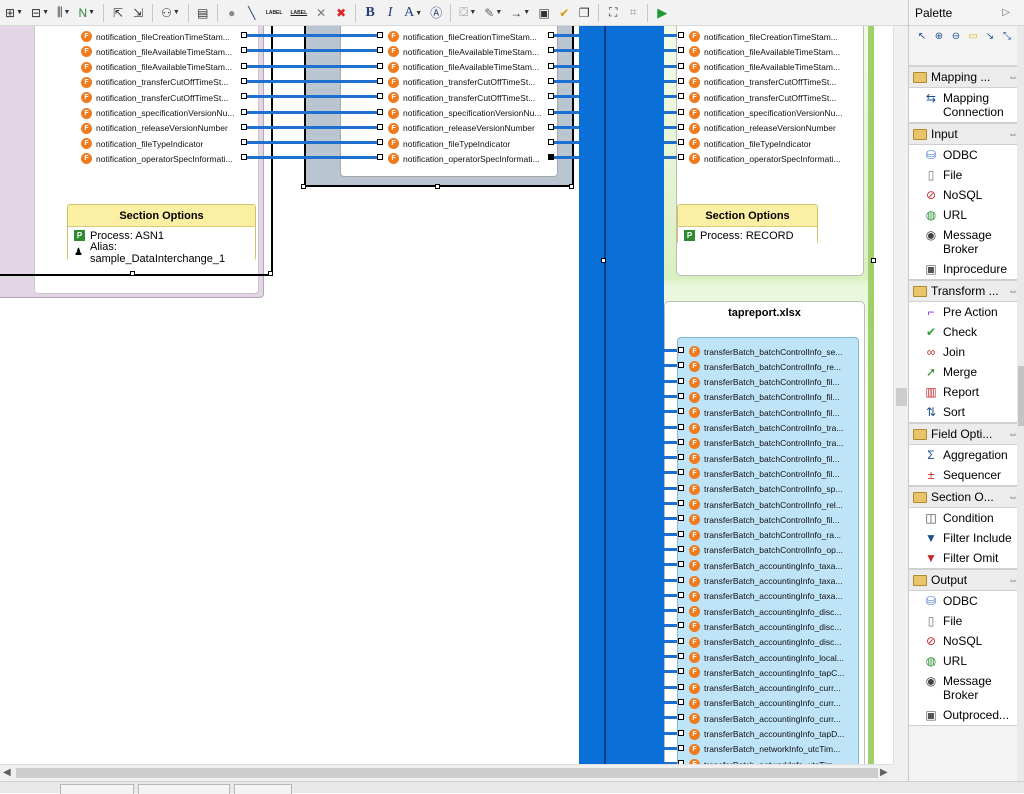 The height and width of the screenshot is (794, 1024). I want to click on palette-item: ▯ File, so click(966, 621).